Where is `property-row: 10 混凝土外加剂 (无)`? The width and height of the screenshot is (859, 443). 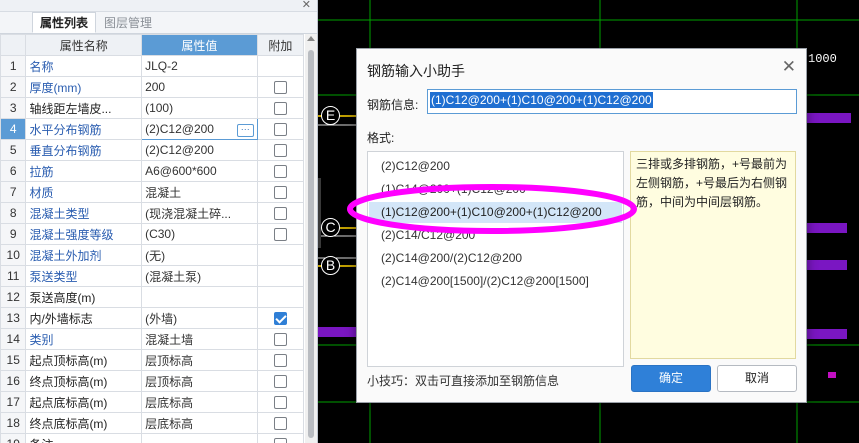
property-row: 10 混凝土外加剂 (无) is located at coordinates (152, 255).